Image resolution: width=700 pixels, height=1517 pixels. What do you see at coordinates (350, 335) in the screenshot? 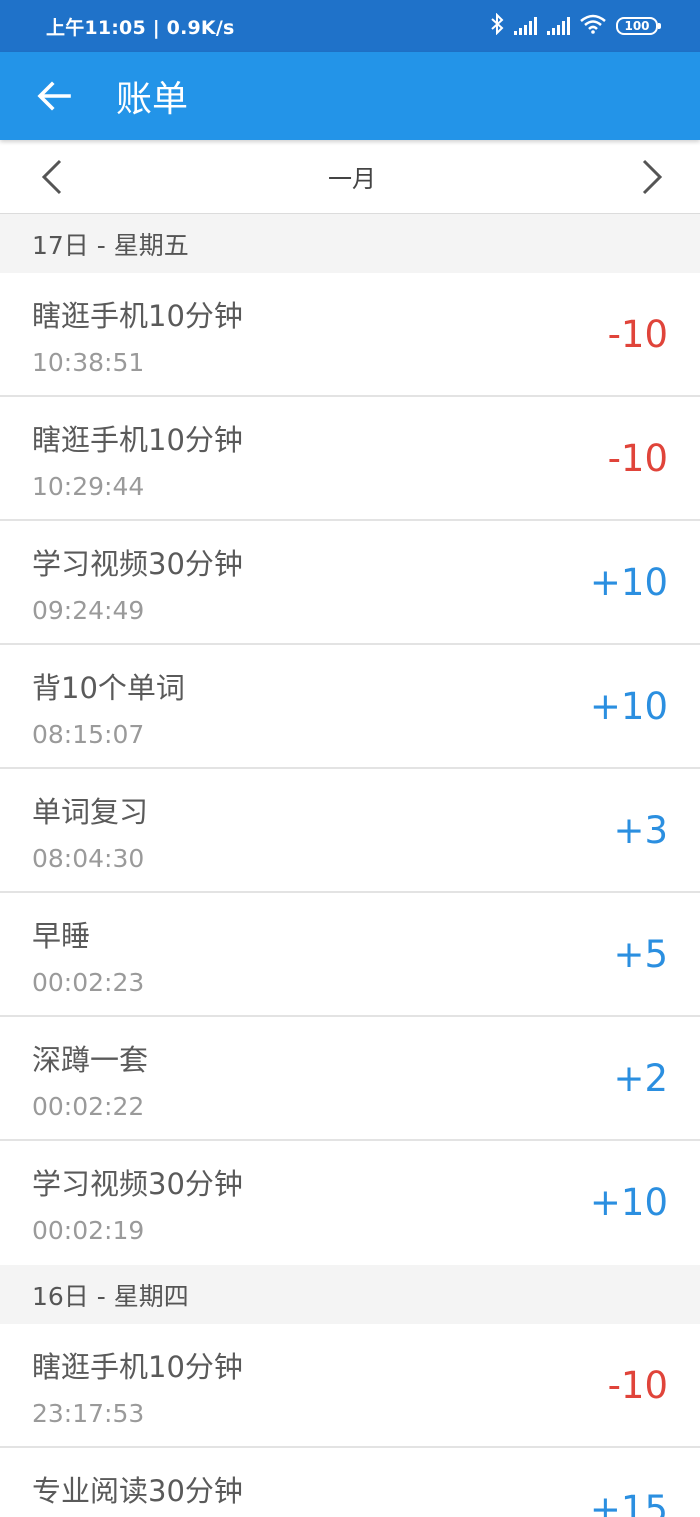
I see `bill-row: 瞎逛手机10分钟 10:38:51 -10` at bounding box center [350, 335].